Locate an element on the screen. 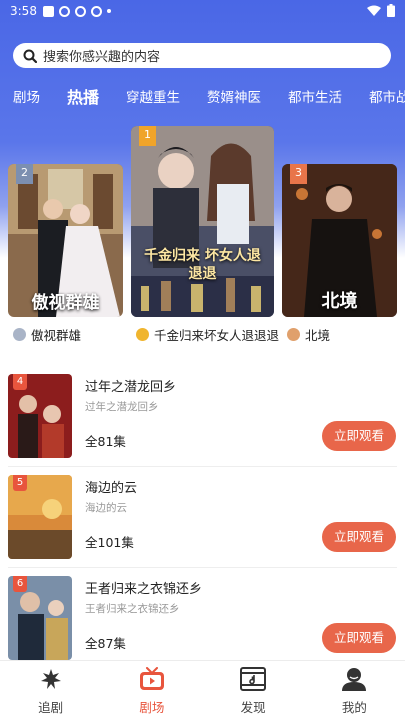 The height and width of the screenshot is (720, 405). drama-thumbnail: 5 is located at coordinates (40, 517).